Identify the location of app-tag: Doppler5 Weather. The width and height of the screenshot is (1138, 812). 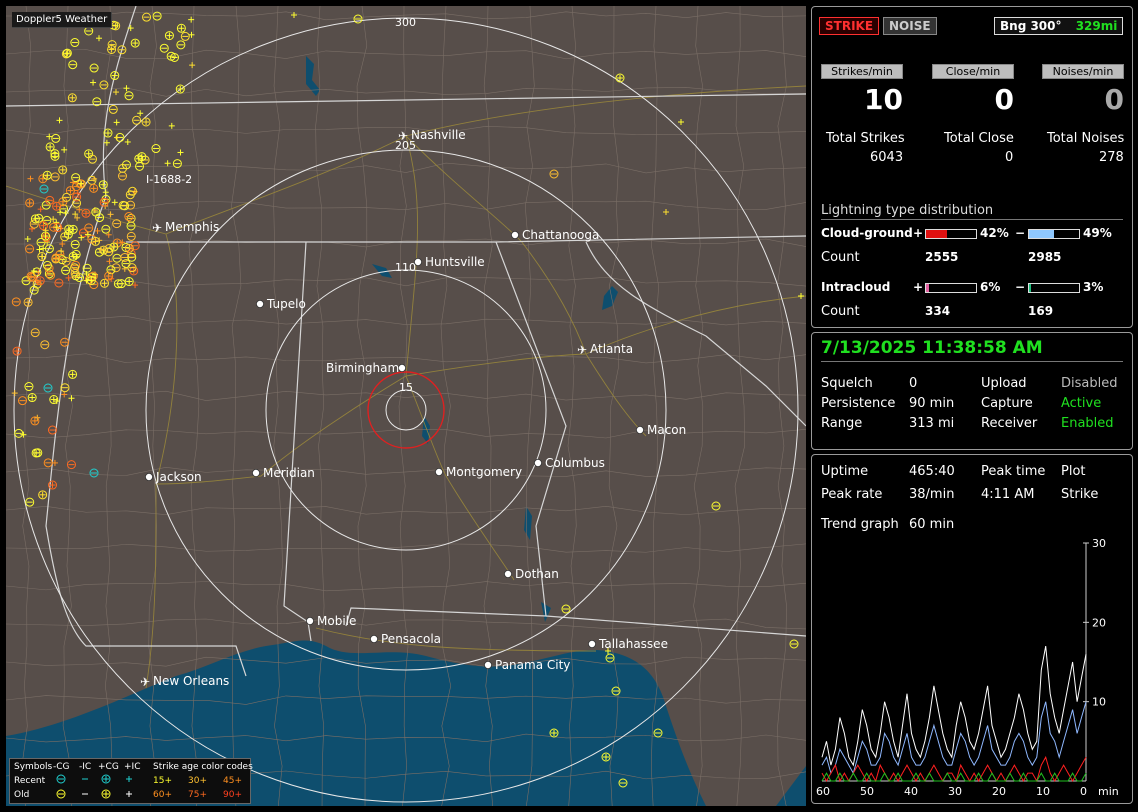
(62, 20).